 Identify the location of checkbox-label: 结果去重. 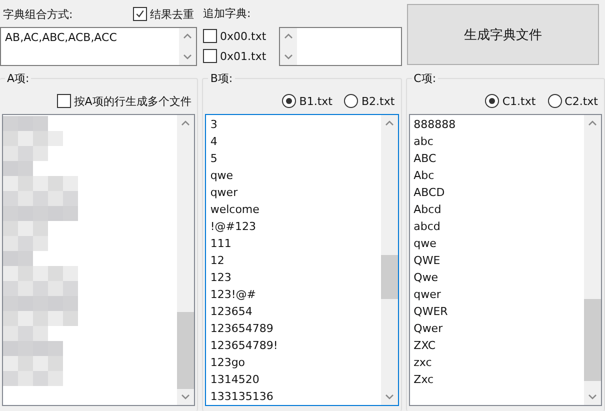
(172, 14).